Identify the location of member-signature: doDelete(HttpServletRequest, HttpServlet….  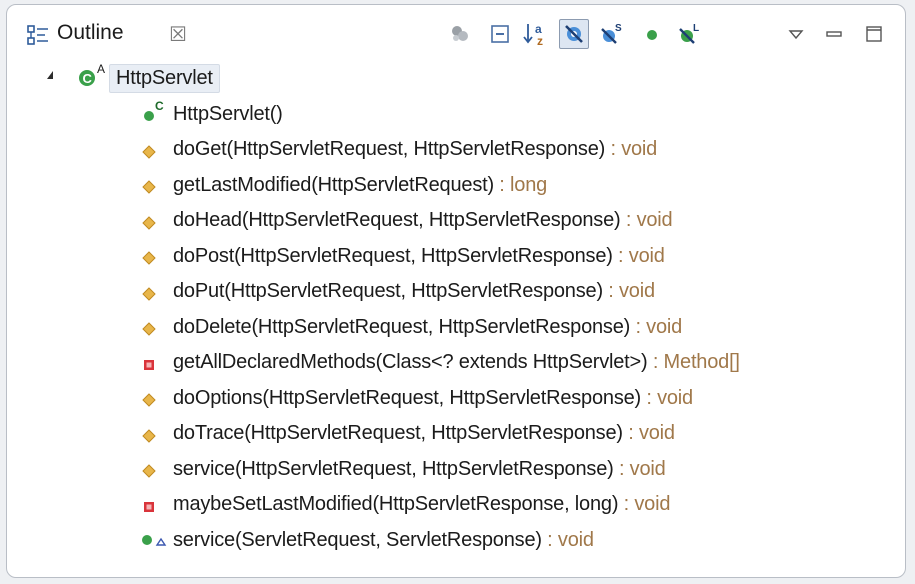
(402, 326).